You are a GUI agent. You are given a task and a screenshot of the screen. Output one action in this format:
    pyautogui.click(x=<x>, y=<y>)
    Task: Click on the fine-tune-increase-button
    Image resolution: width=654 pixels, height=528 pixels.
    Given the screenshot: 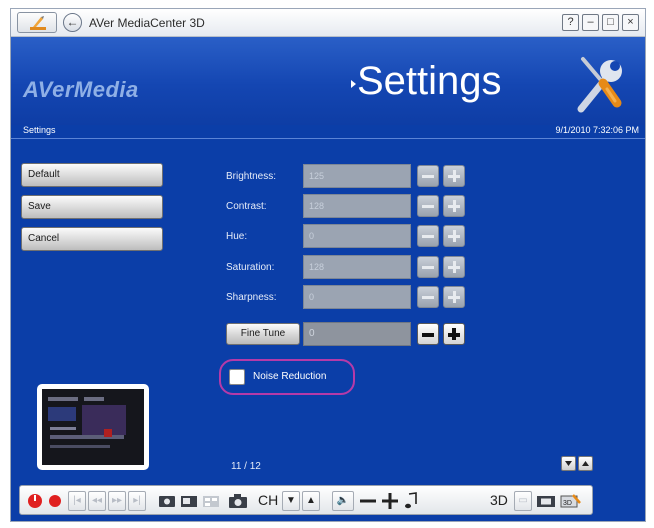 What is the action you would take?
    pyautogui.click(x=454, y=334)
    